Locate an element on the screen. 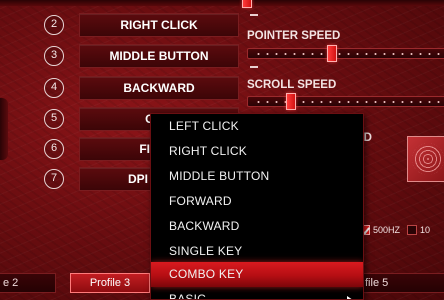 This screenshot has width=444, height=300. report-rate-1000-checkbox is located at coordinates (412, 230).